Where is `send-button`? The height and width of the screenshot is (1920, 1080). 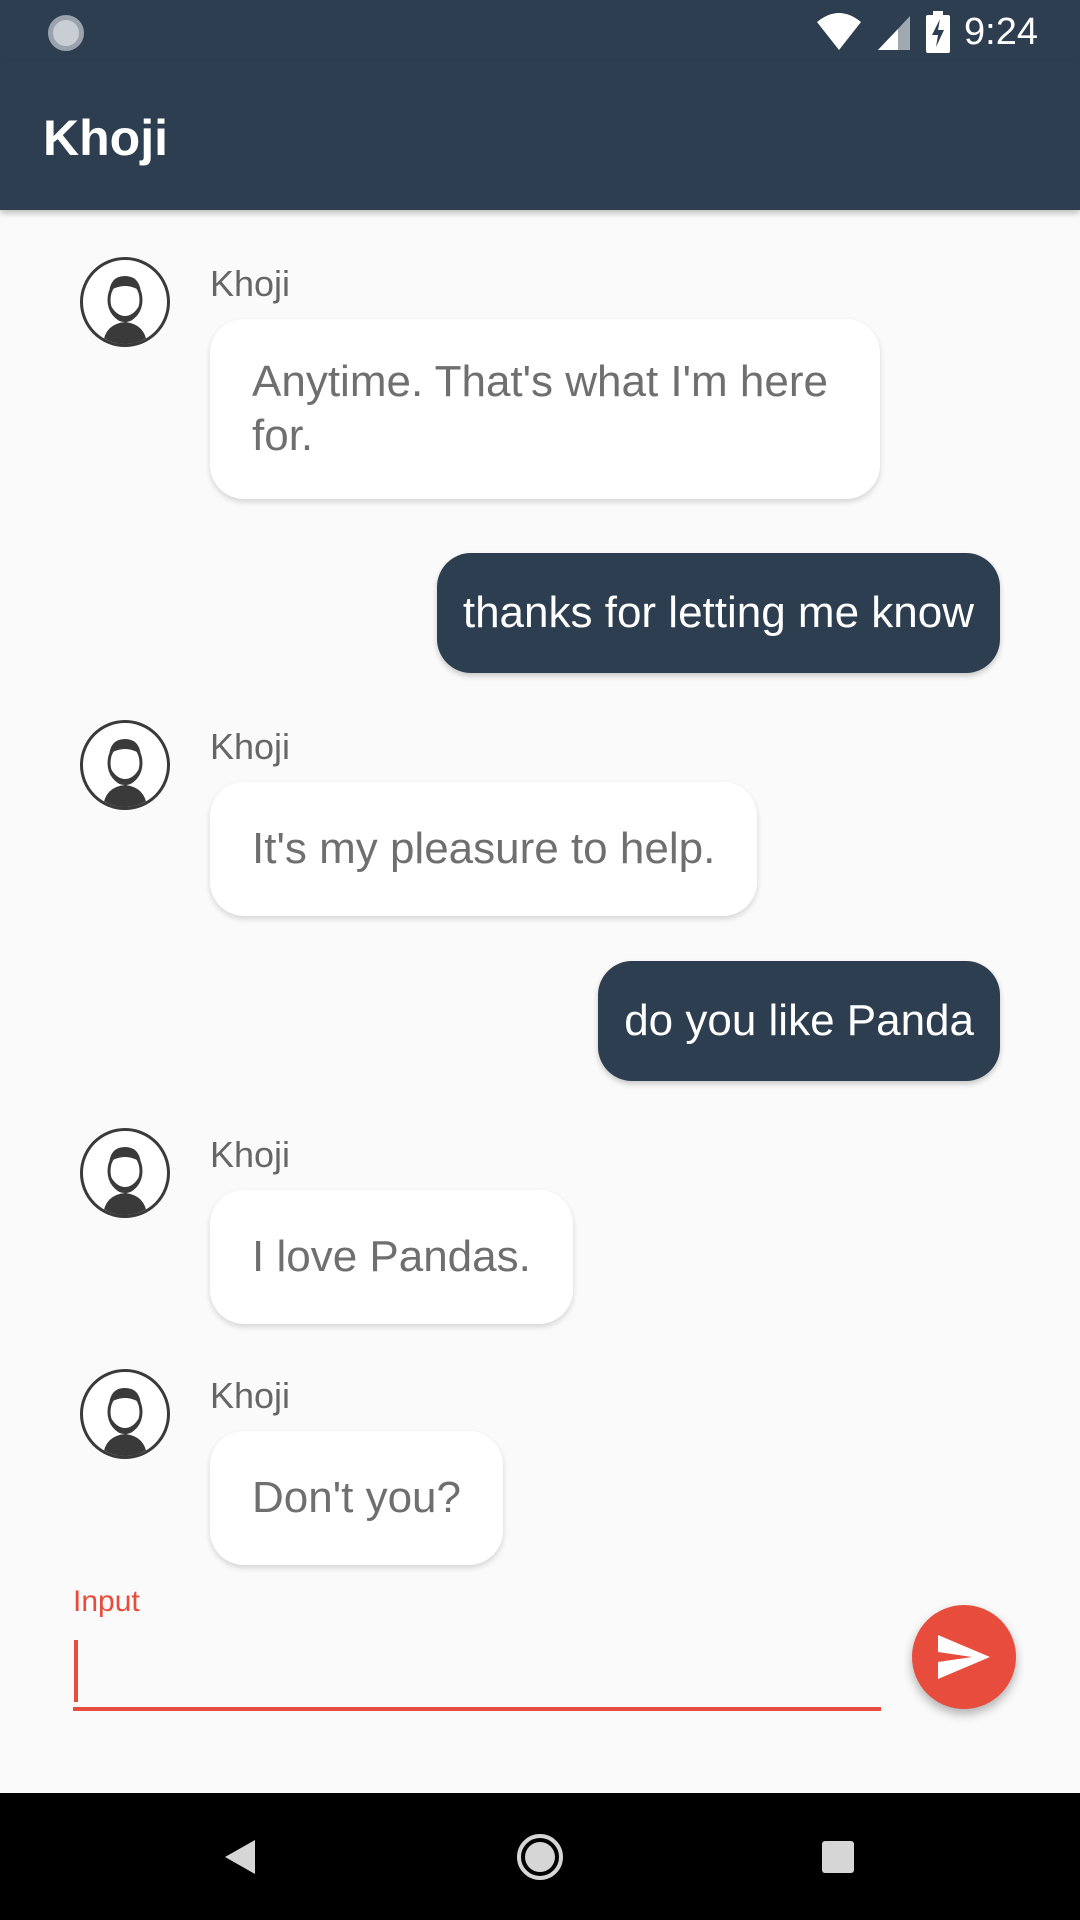 send-button is located at coordinates (964, 1657).